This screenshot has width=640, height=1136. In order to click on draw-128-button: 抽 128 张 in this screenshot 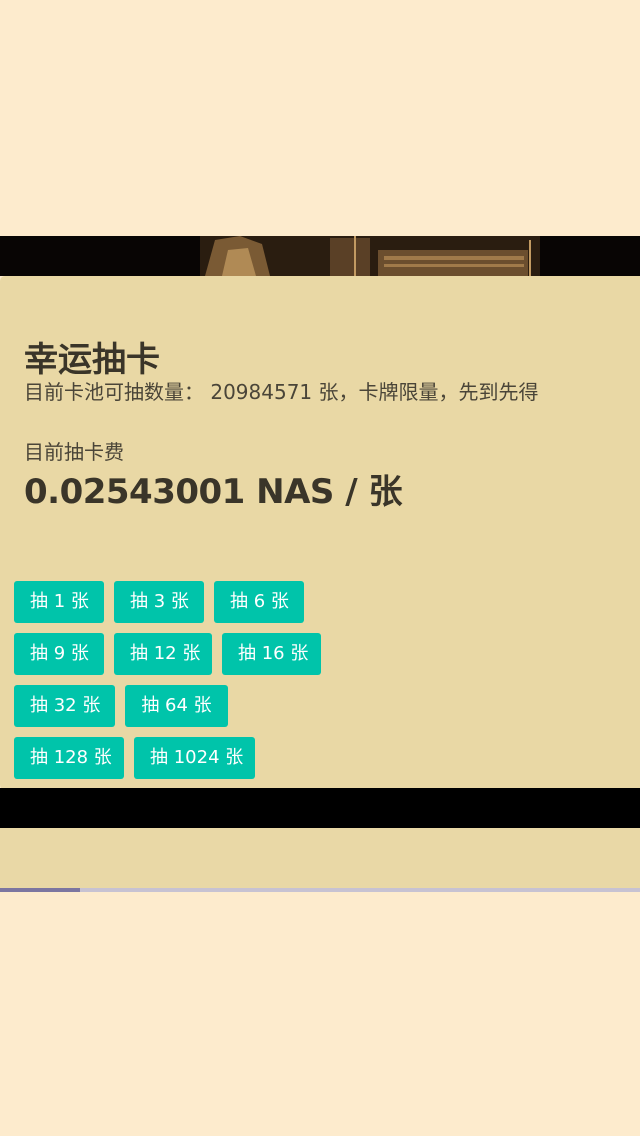, I will do `click(69, 758)`.